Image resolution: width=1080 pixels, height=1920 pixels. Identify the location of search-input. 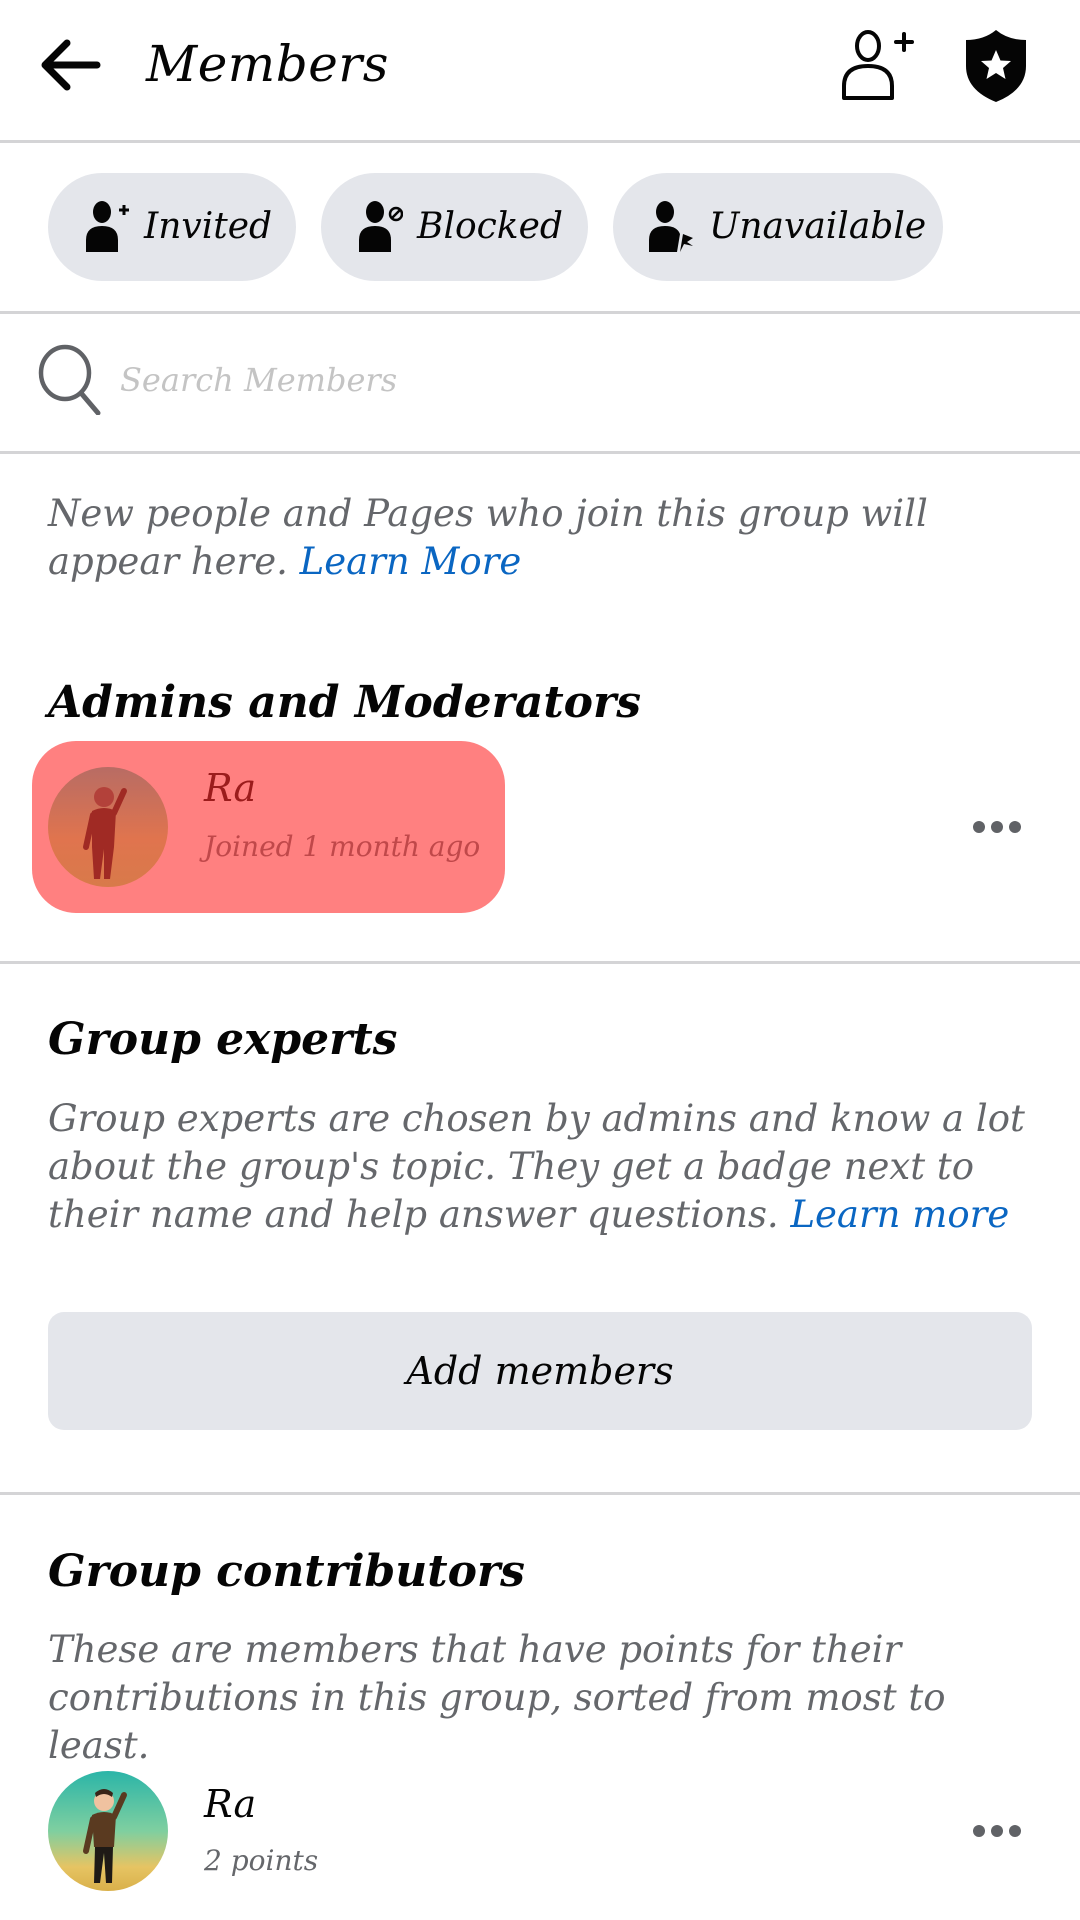
(570, 380).